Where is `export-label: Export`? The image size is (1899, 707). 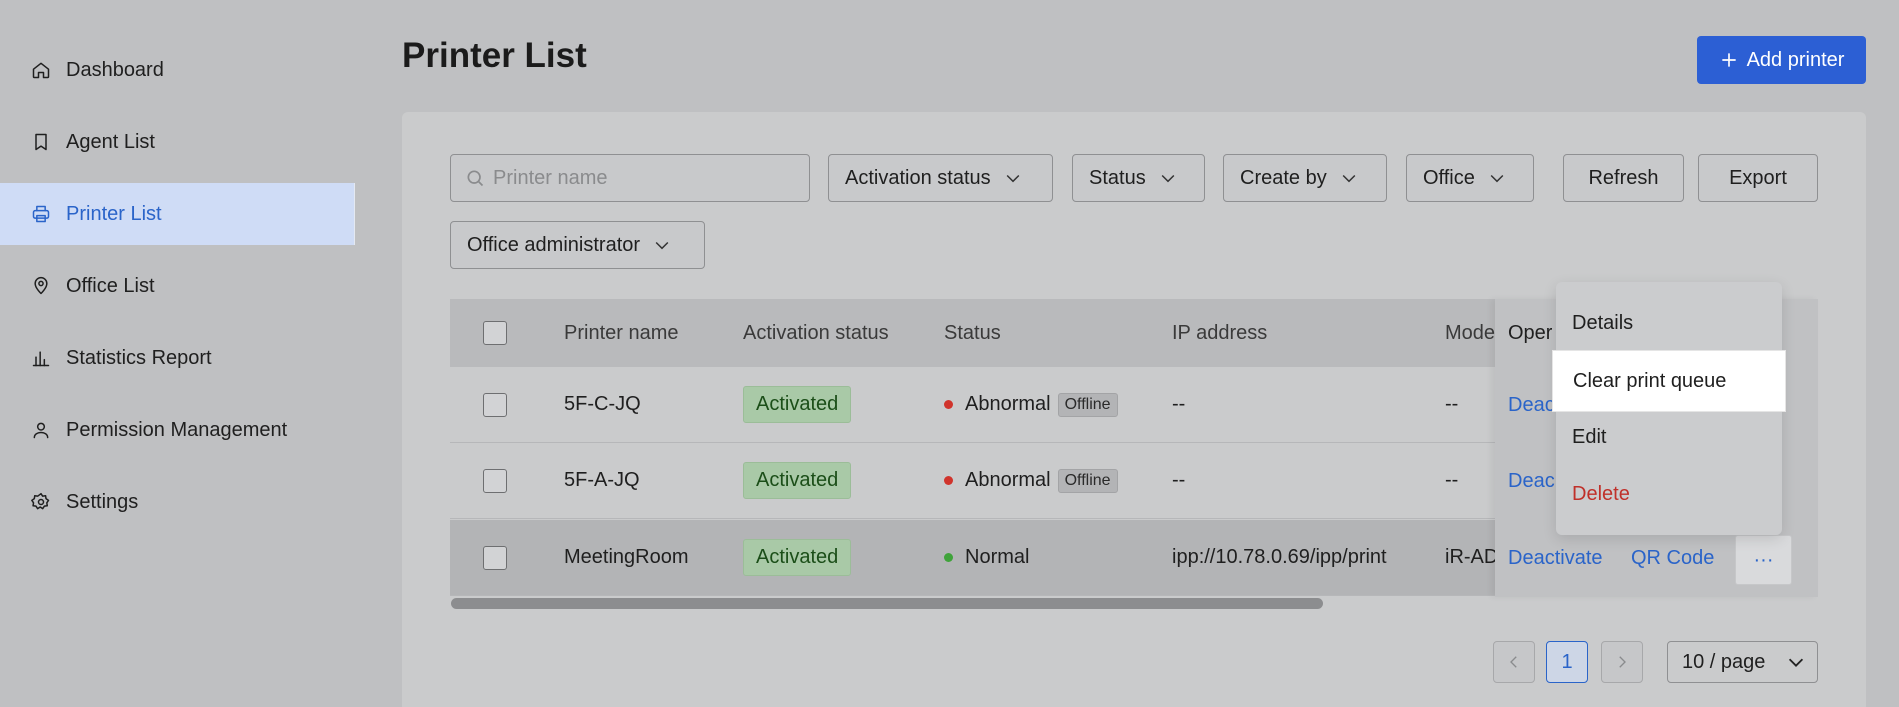
export-label: Export is located at coordinates (1758, 177).